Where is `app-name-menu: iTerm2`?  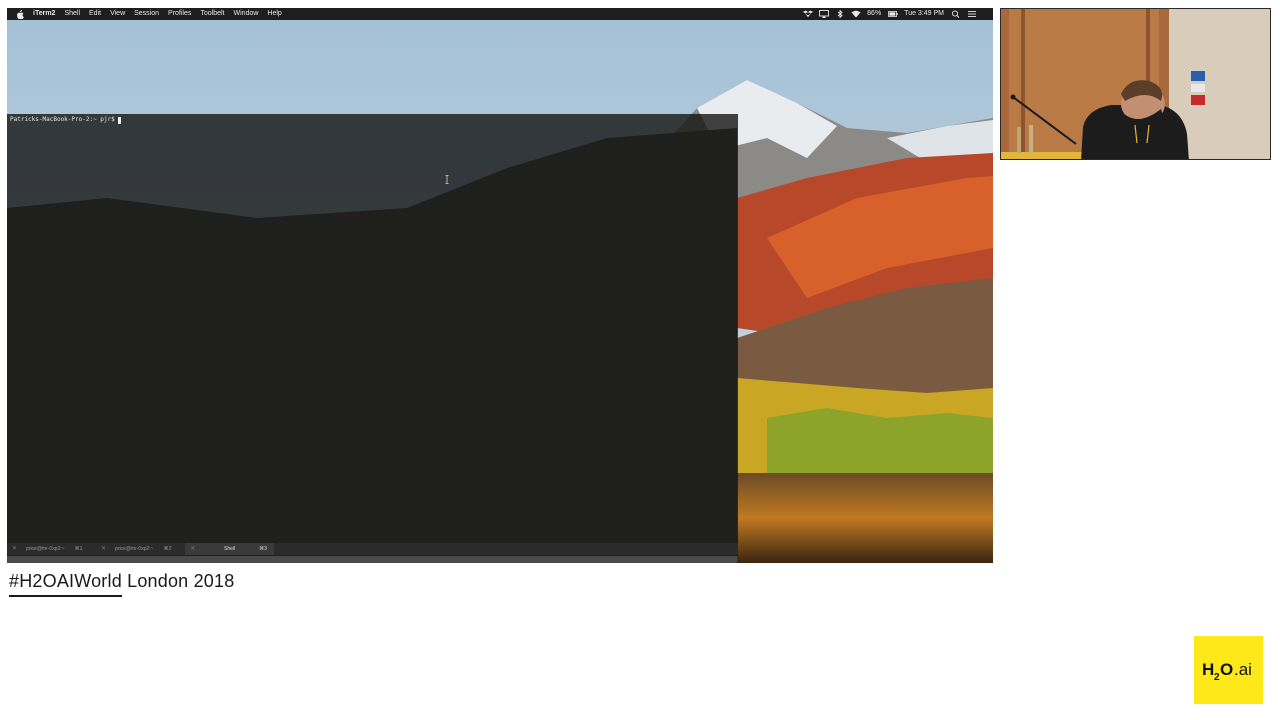 app-name-menu: iTerm2 is located at coordinates (44, 14).